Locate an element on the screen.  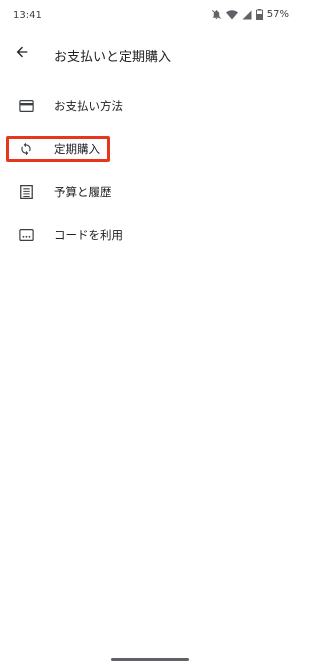
credit-card-icon is located at coordinates (26, 106).